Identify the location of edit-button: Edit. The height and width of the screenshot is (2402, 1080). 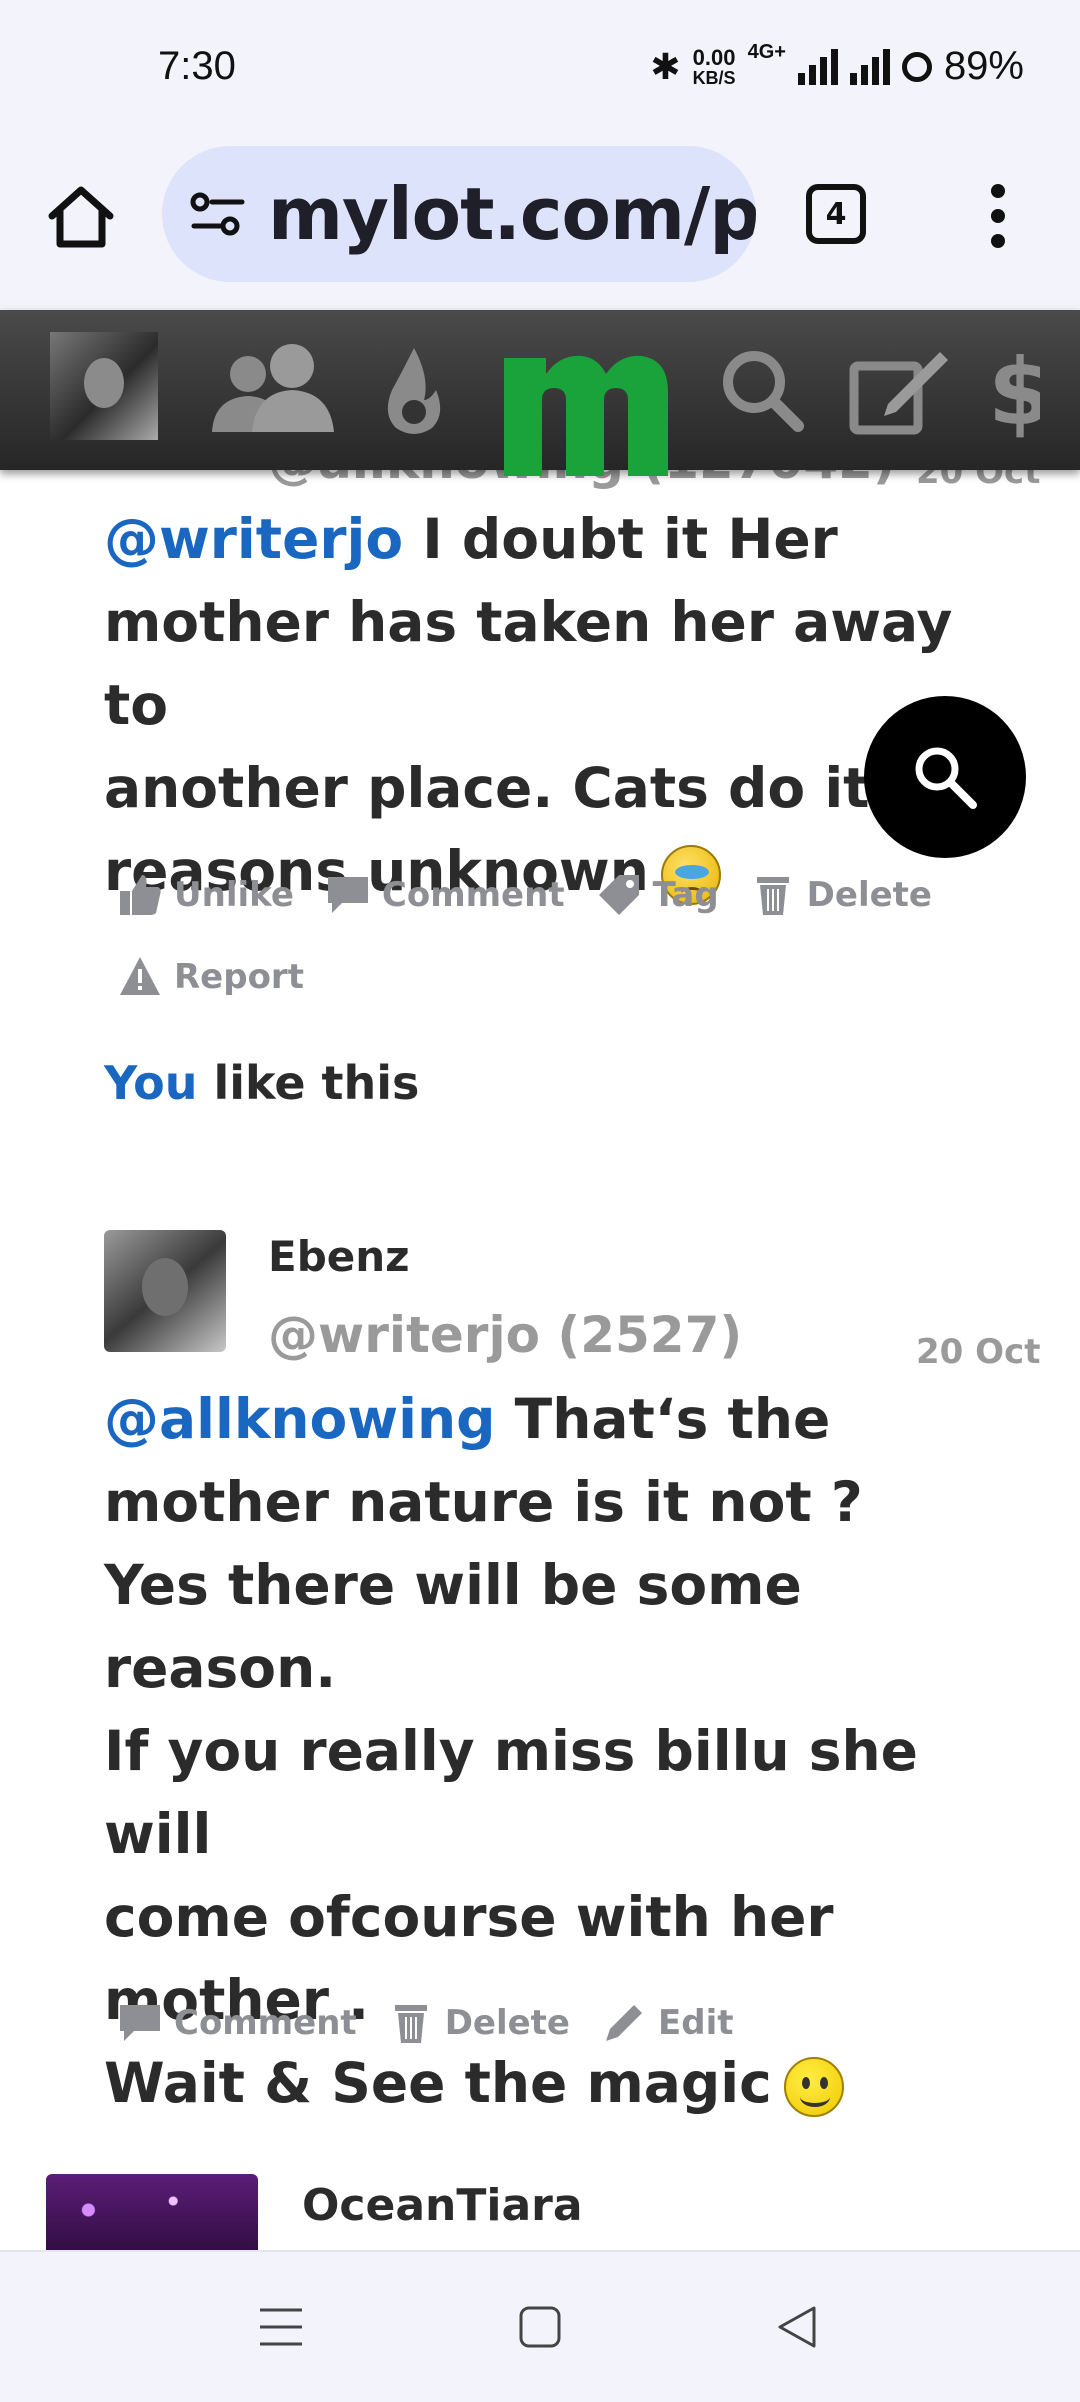
(667, 2023).